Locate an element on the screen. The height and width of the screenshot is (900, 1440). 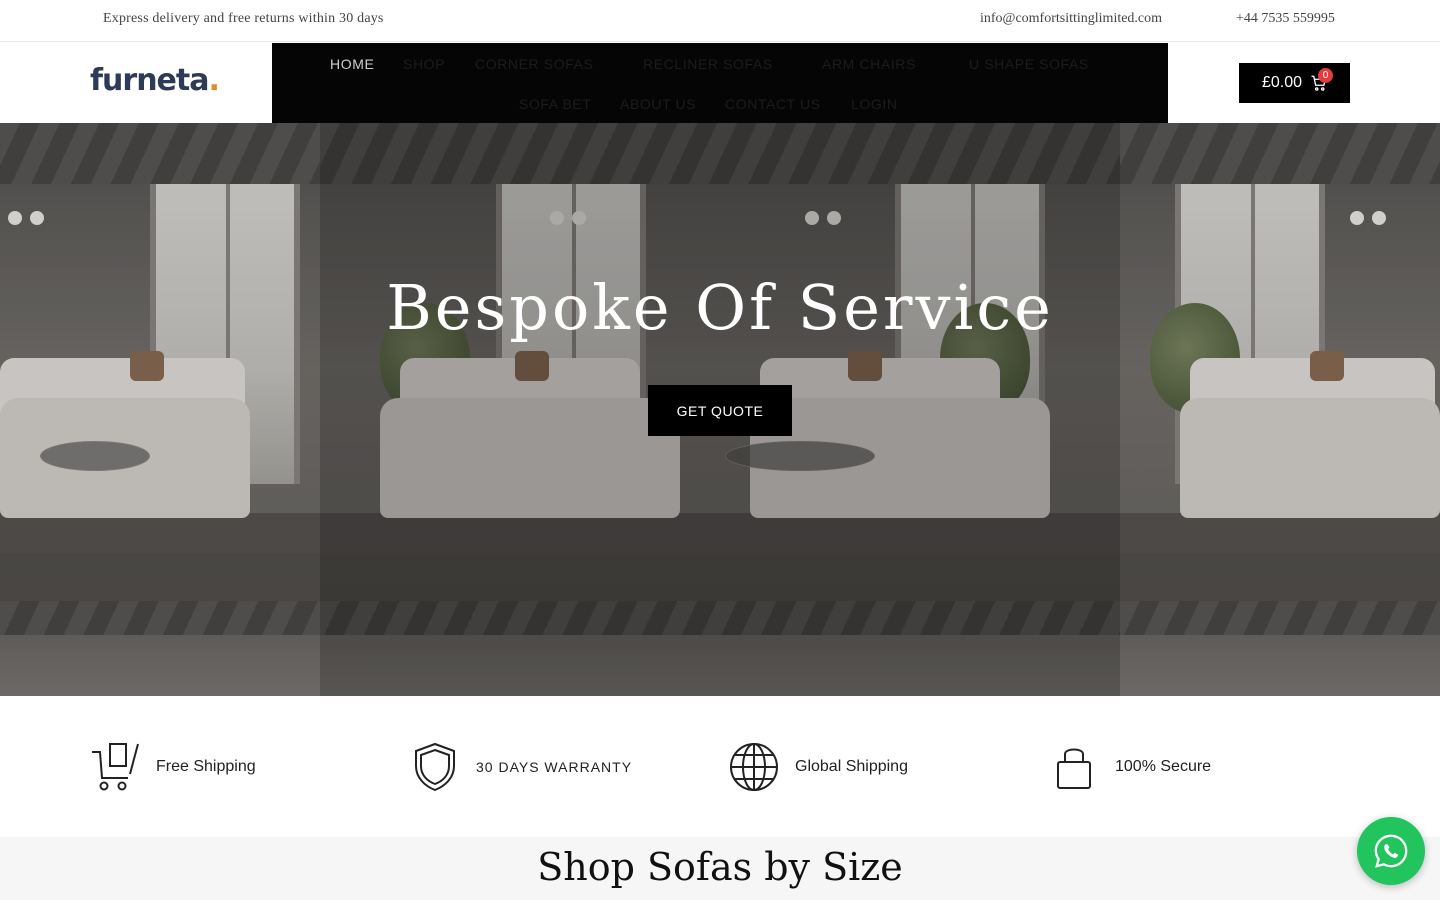
cart-count-badge: 0 is located at coordinates (1325, 75).